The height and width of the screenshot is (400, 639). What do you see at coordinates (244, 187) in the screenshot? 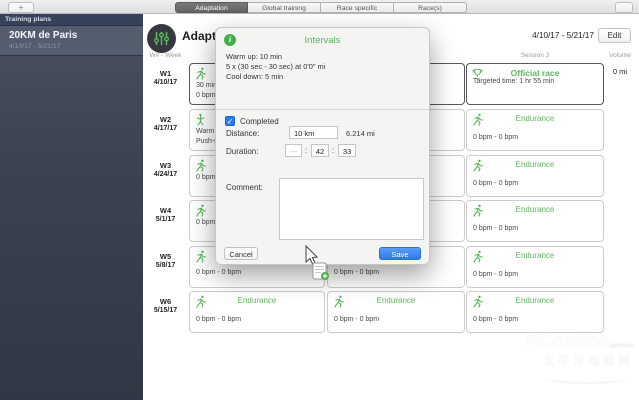
I see `comment-label: Comment:` at bounding box center [244, 187].